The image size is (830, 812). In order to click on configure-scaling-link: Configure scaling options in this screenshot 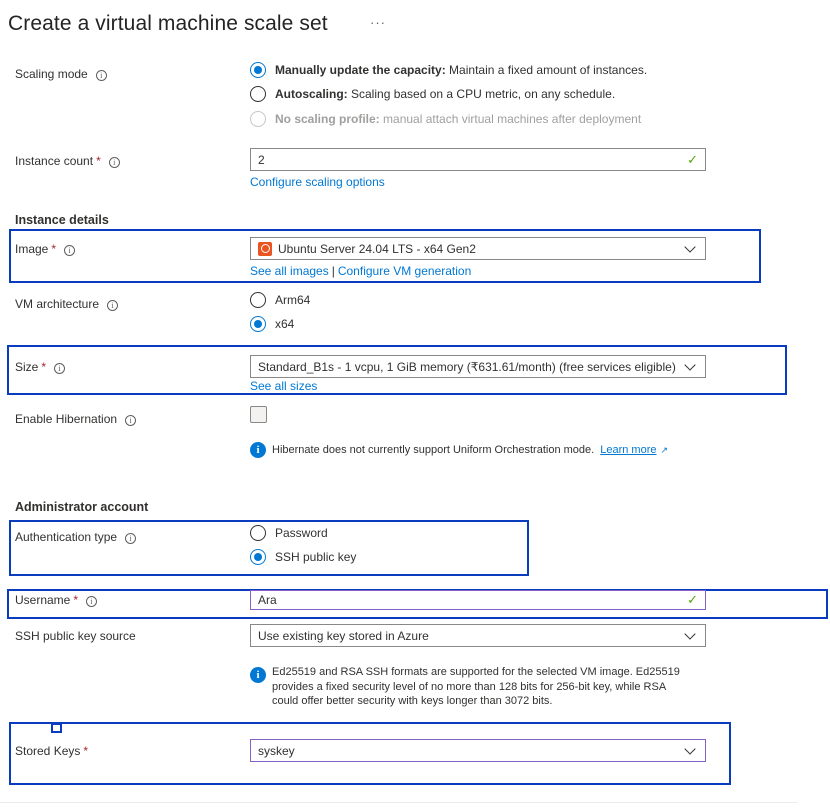, I will do `click(317, 182)`.